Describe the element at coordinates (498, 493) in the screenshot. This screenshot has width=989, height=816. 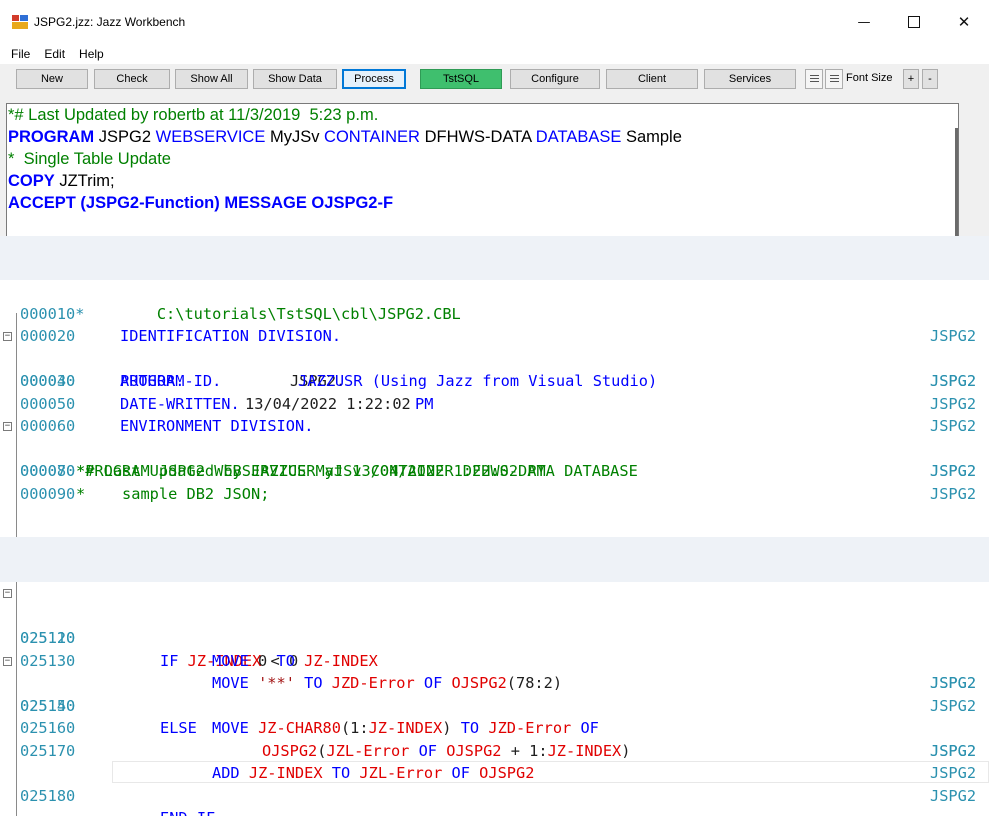
I see `code-line: 000090 * sample DB2 JSON; JSPG2` at that location.